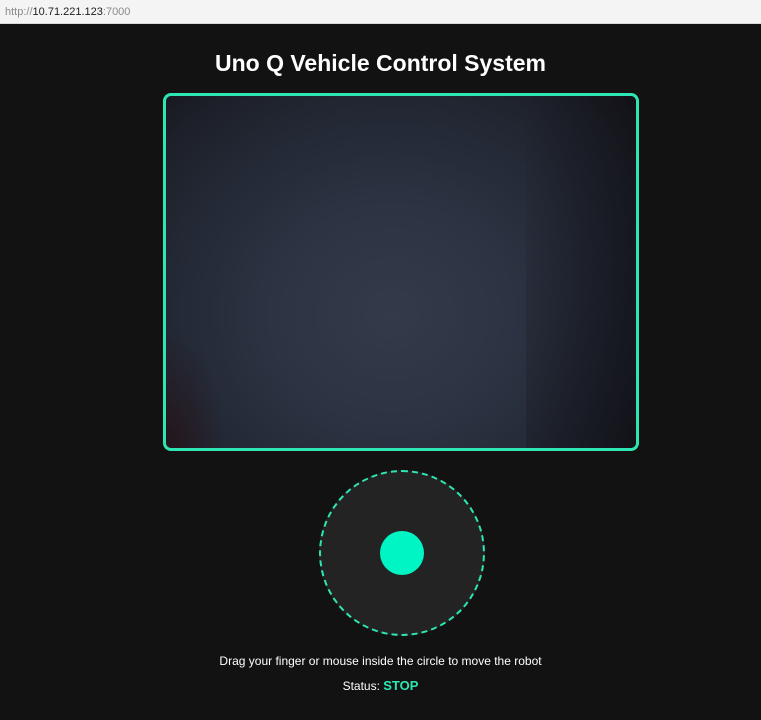  What do you see at coordinates (196, 388) in the screenshot?
I see `camera-image-shade-corner` at bounding box center [196, 388].